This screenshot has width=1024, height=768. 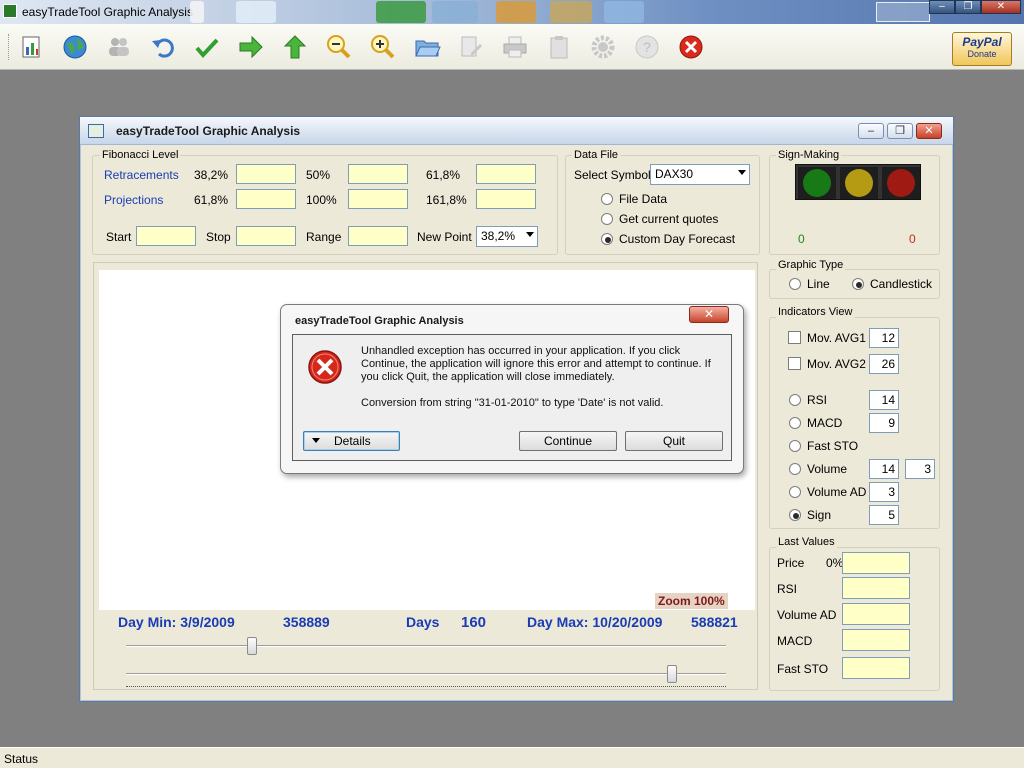 I want to click on child-minimize-button: –, so click(x=871, y=131).